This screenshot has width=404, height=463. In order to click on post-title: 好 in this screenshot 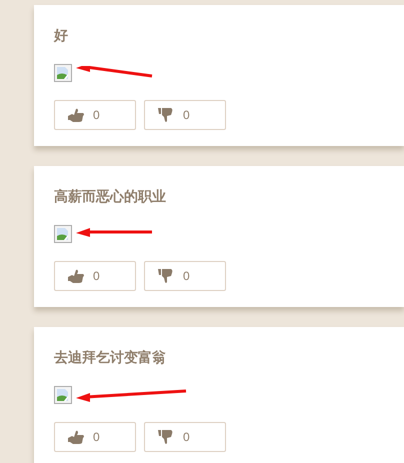, I will do `click(61, 36)`.